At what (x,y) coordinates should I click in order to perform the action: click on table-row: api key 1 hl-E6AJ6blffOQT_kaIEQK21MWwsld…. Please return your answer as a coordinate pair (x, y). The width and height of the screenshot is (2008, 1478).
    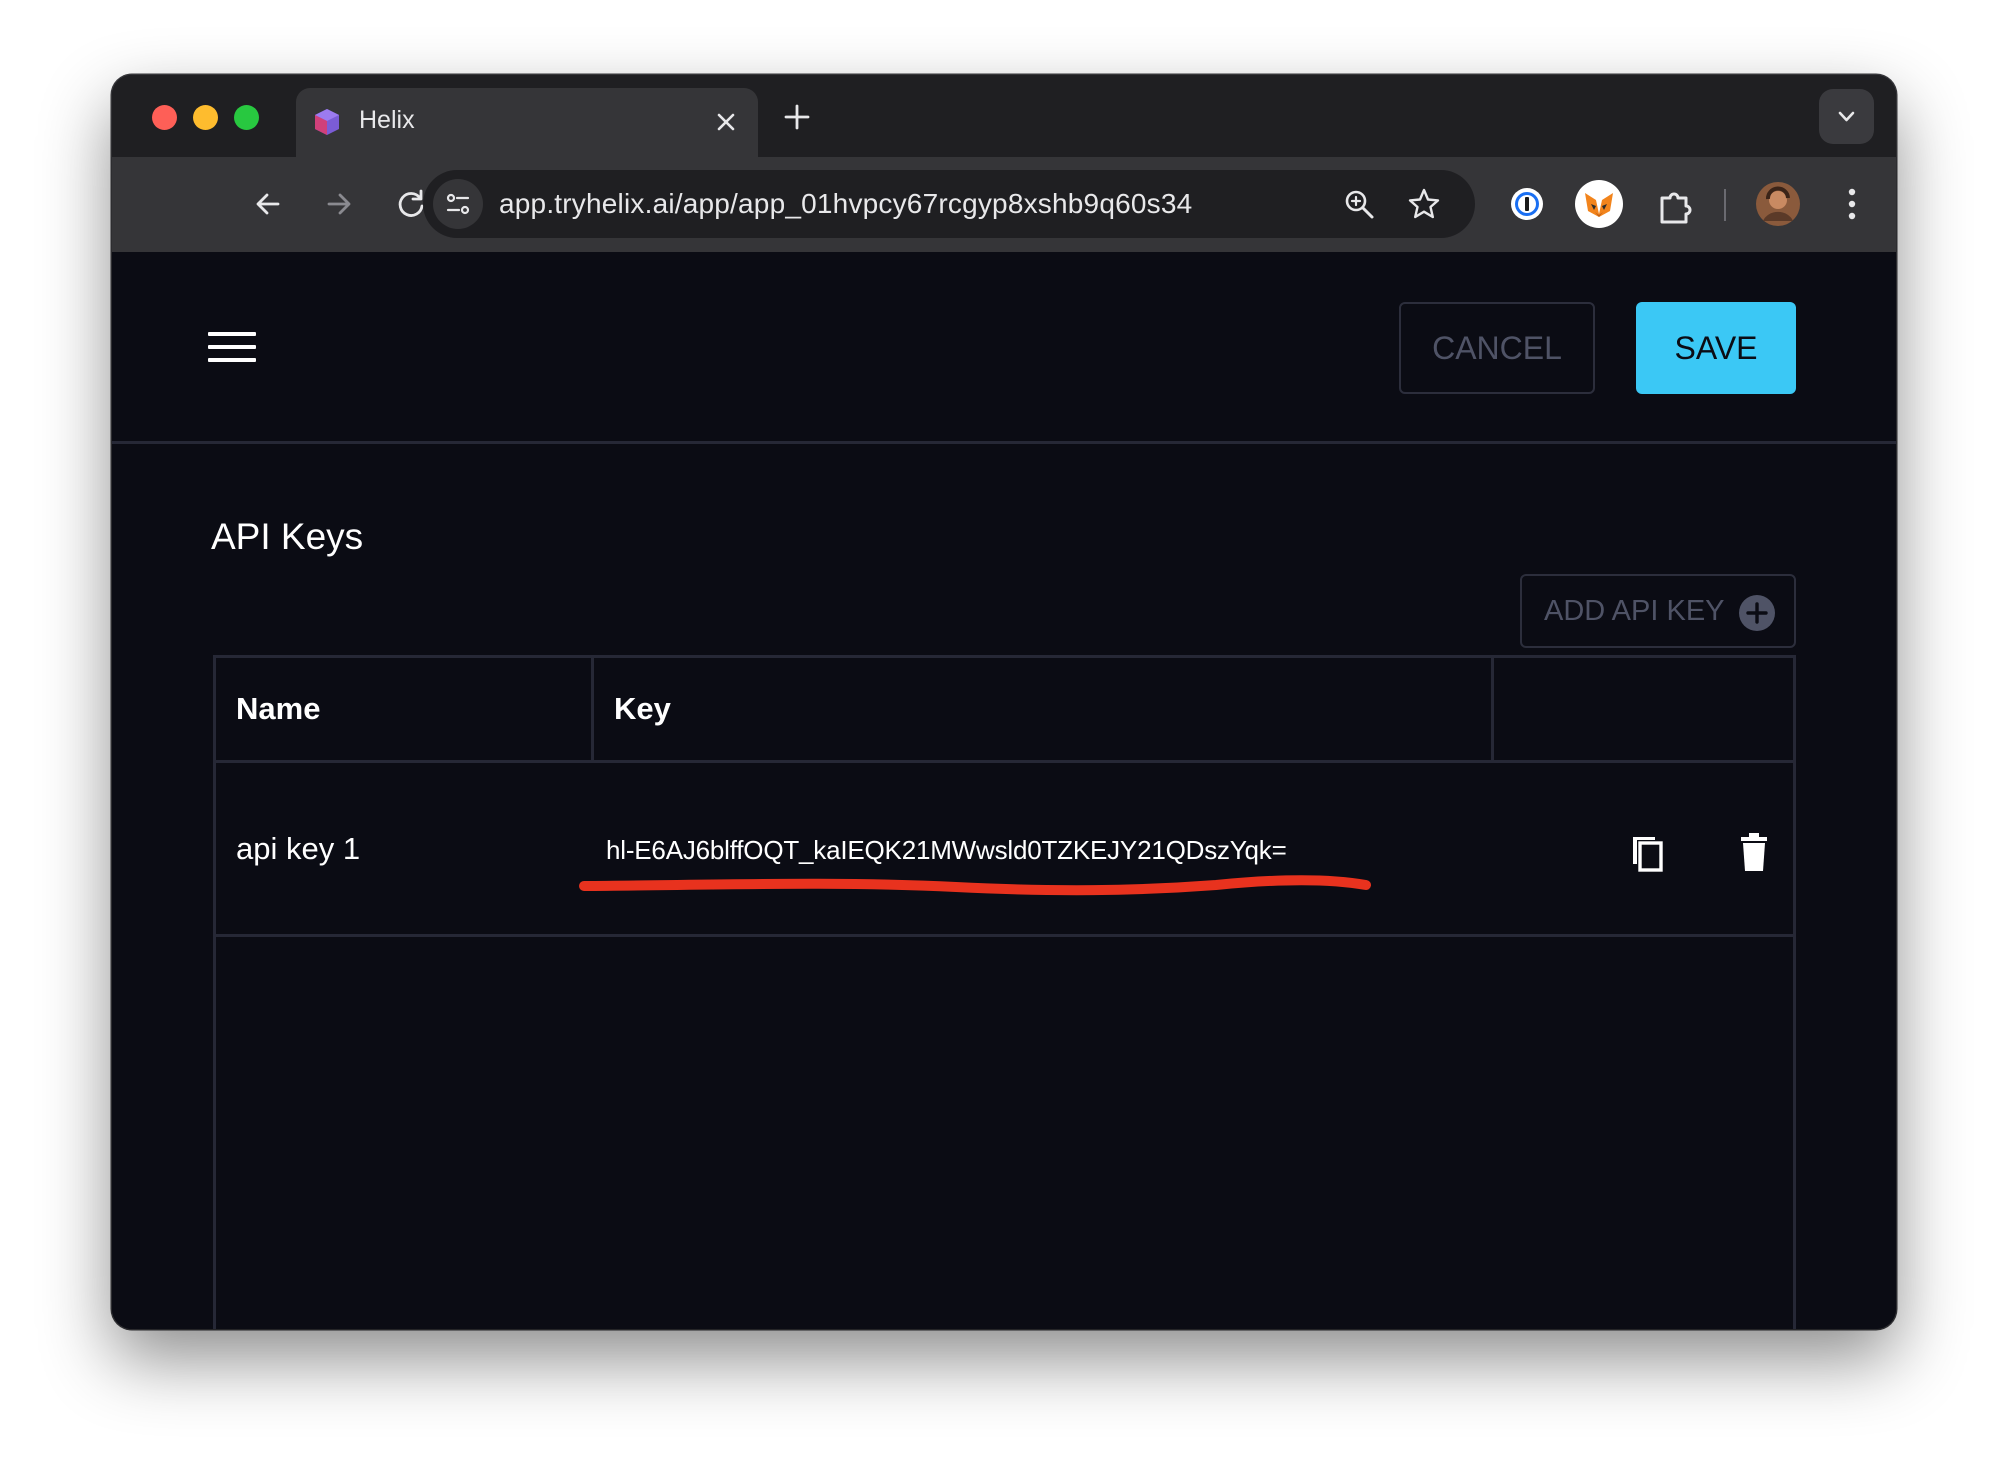
    Looking at the image, I should click on (1004, 850).